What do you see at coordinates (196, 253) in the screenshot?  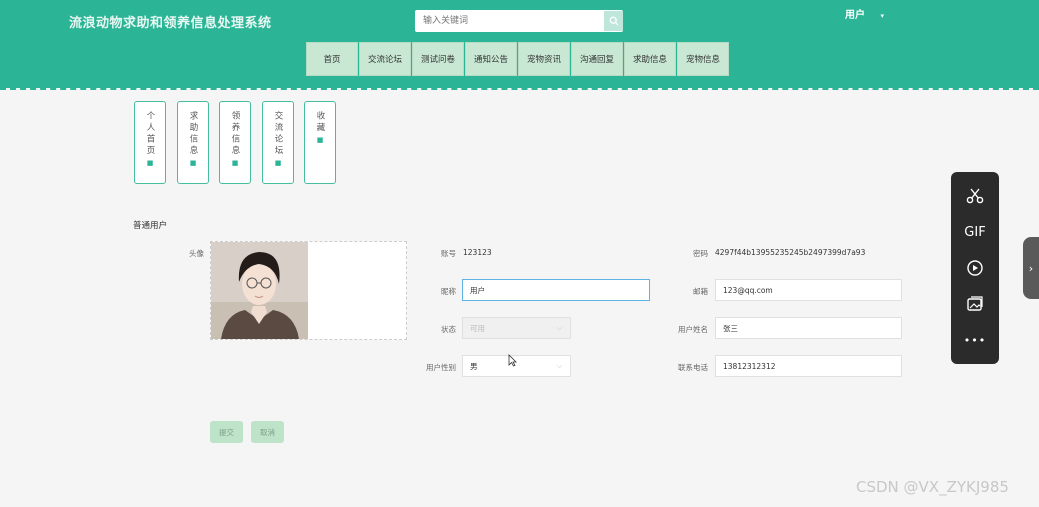 I see `avatar-label: 头像` at bounding box center [196, 253].